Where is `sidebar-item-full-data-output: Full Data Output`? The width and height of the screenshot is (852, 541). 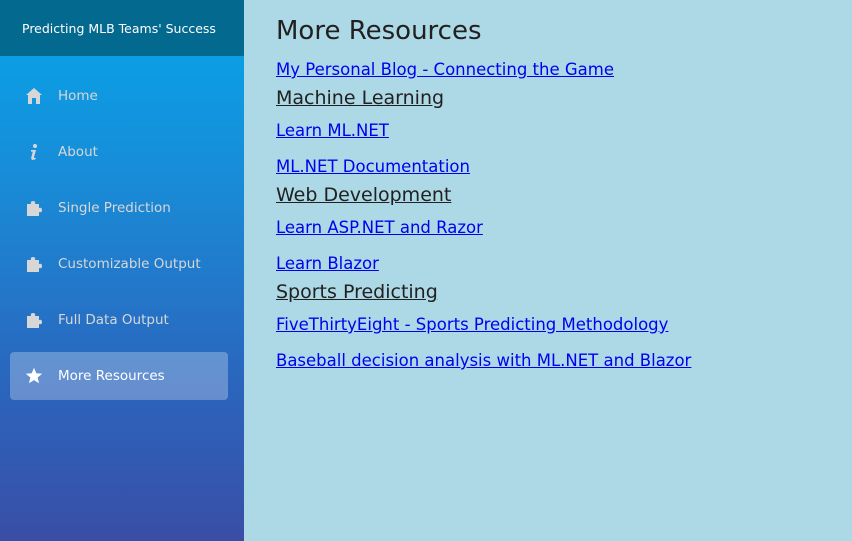
sidebar-item-full-data-output: Full Data Output is located at coordinates (119, 320).